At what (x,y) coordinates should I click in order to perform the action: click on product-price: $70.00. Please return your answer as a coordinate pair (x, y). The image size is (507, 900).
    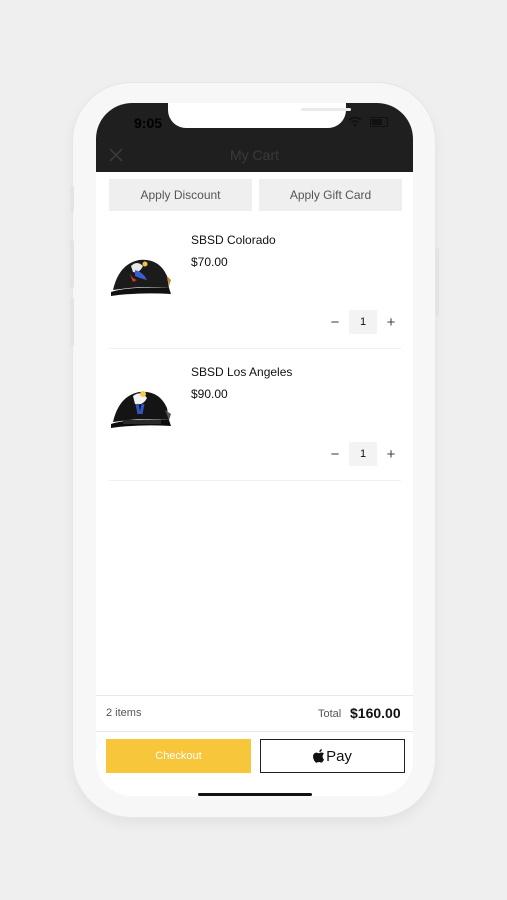
    Looking at the image, I should click on (209, 262).